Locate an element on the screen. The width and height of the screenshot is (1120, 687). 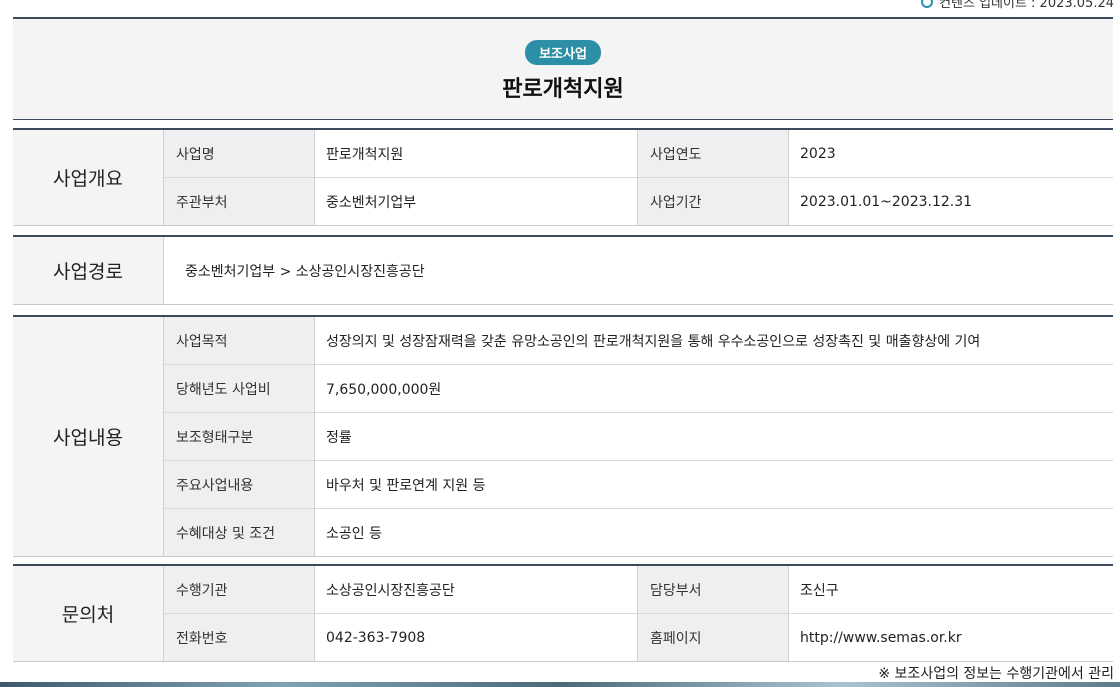
table-row: 수혜대상 및 조건 소공인 등 is located at coordinates (638, 532).